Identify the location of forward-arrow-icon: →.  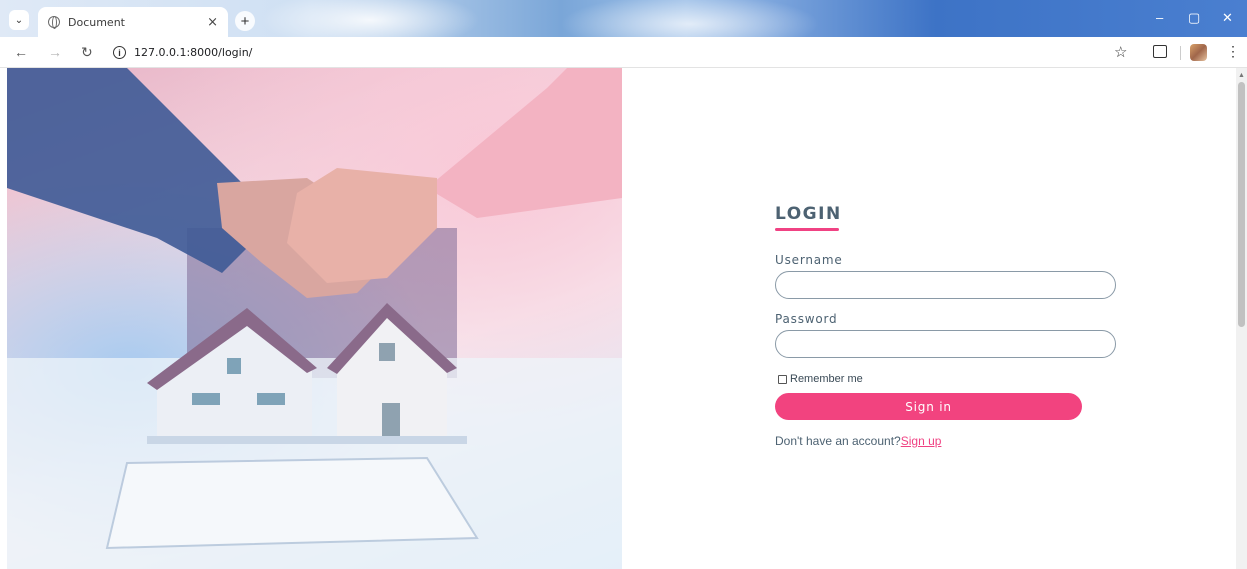
(55, 52).